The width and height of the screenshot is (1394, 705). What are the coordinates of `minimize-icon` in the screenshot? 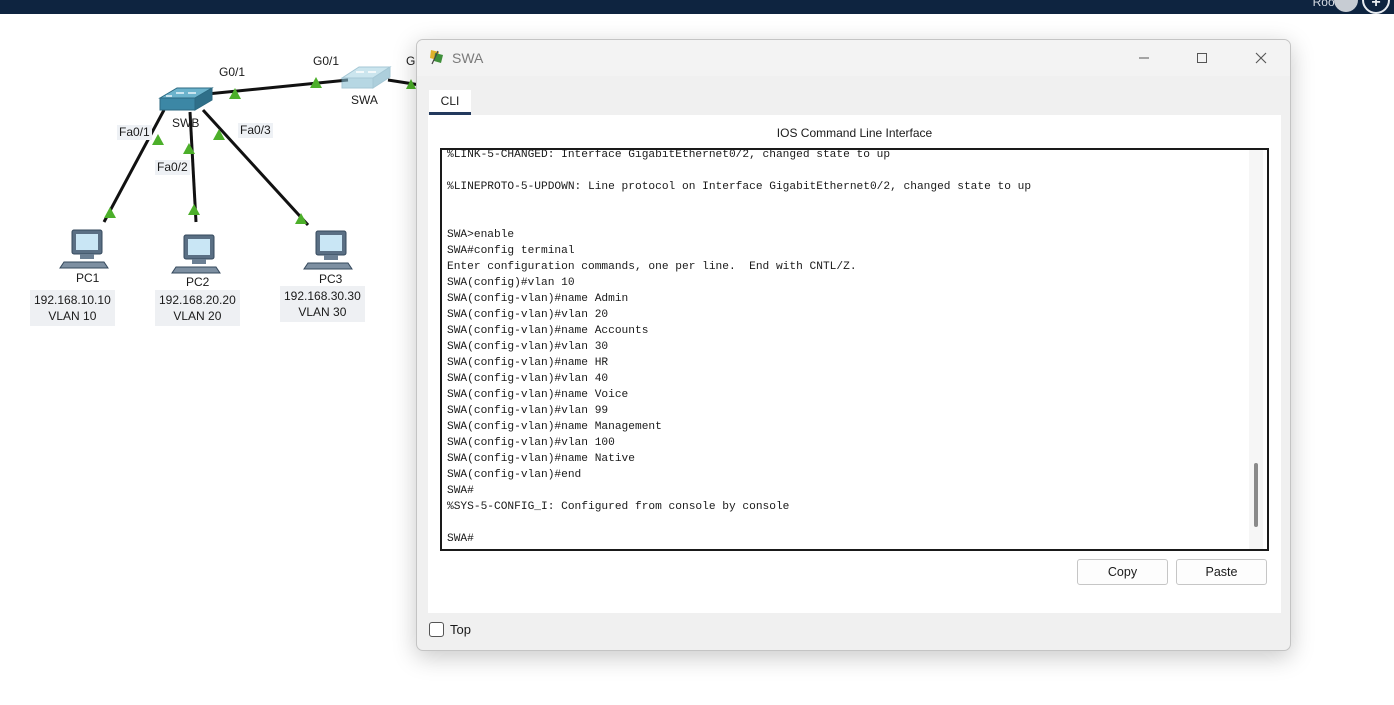 It's located at (1144, 58).